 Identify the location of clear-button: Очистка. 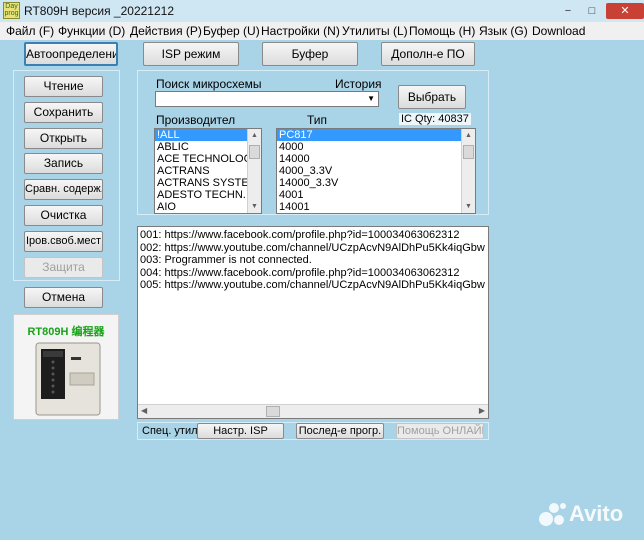
(63, 215).